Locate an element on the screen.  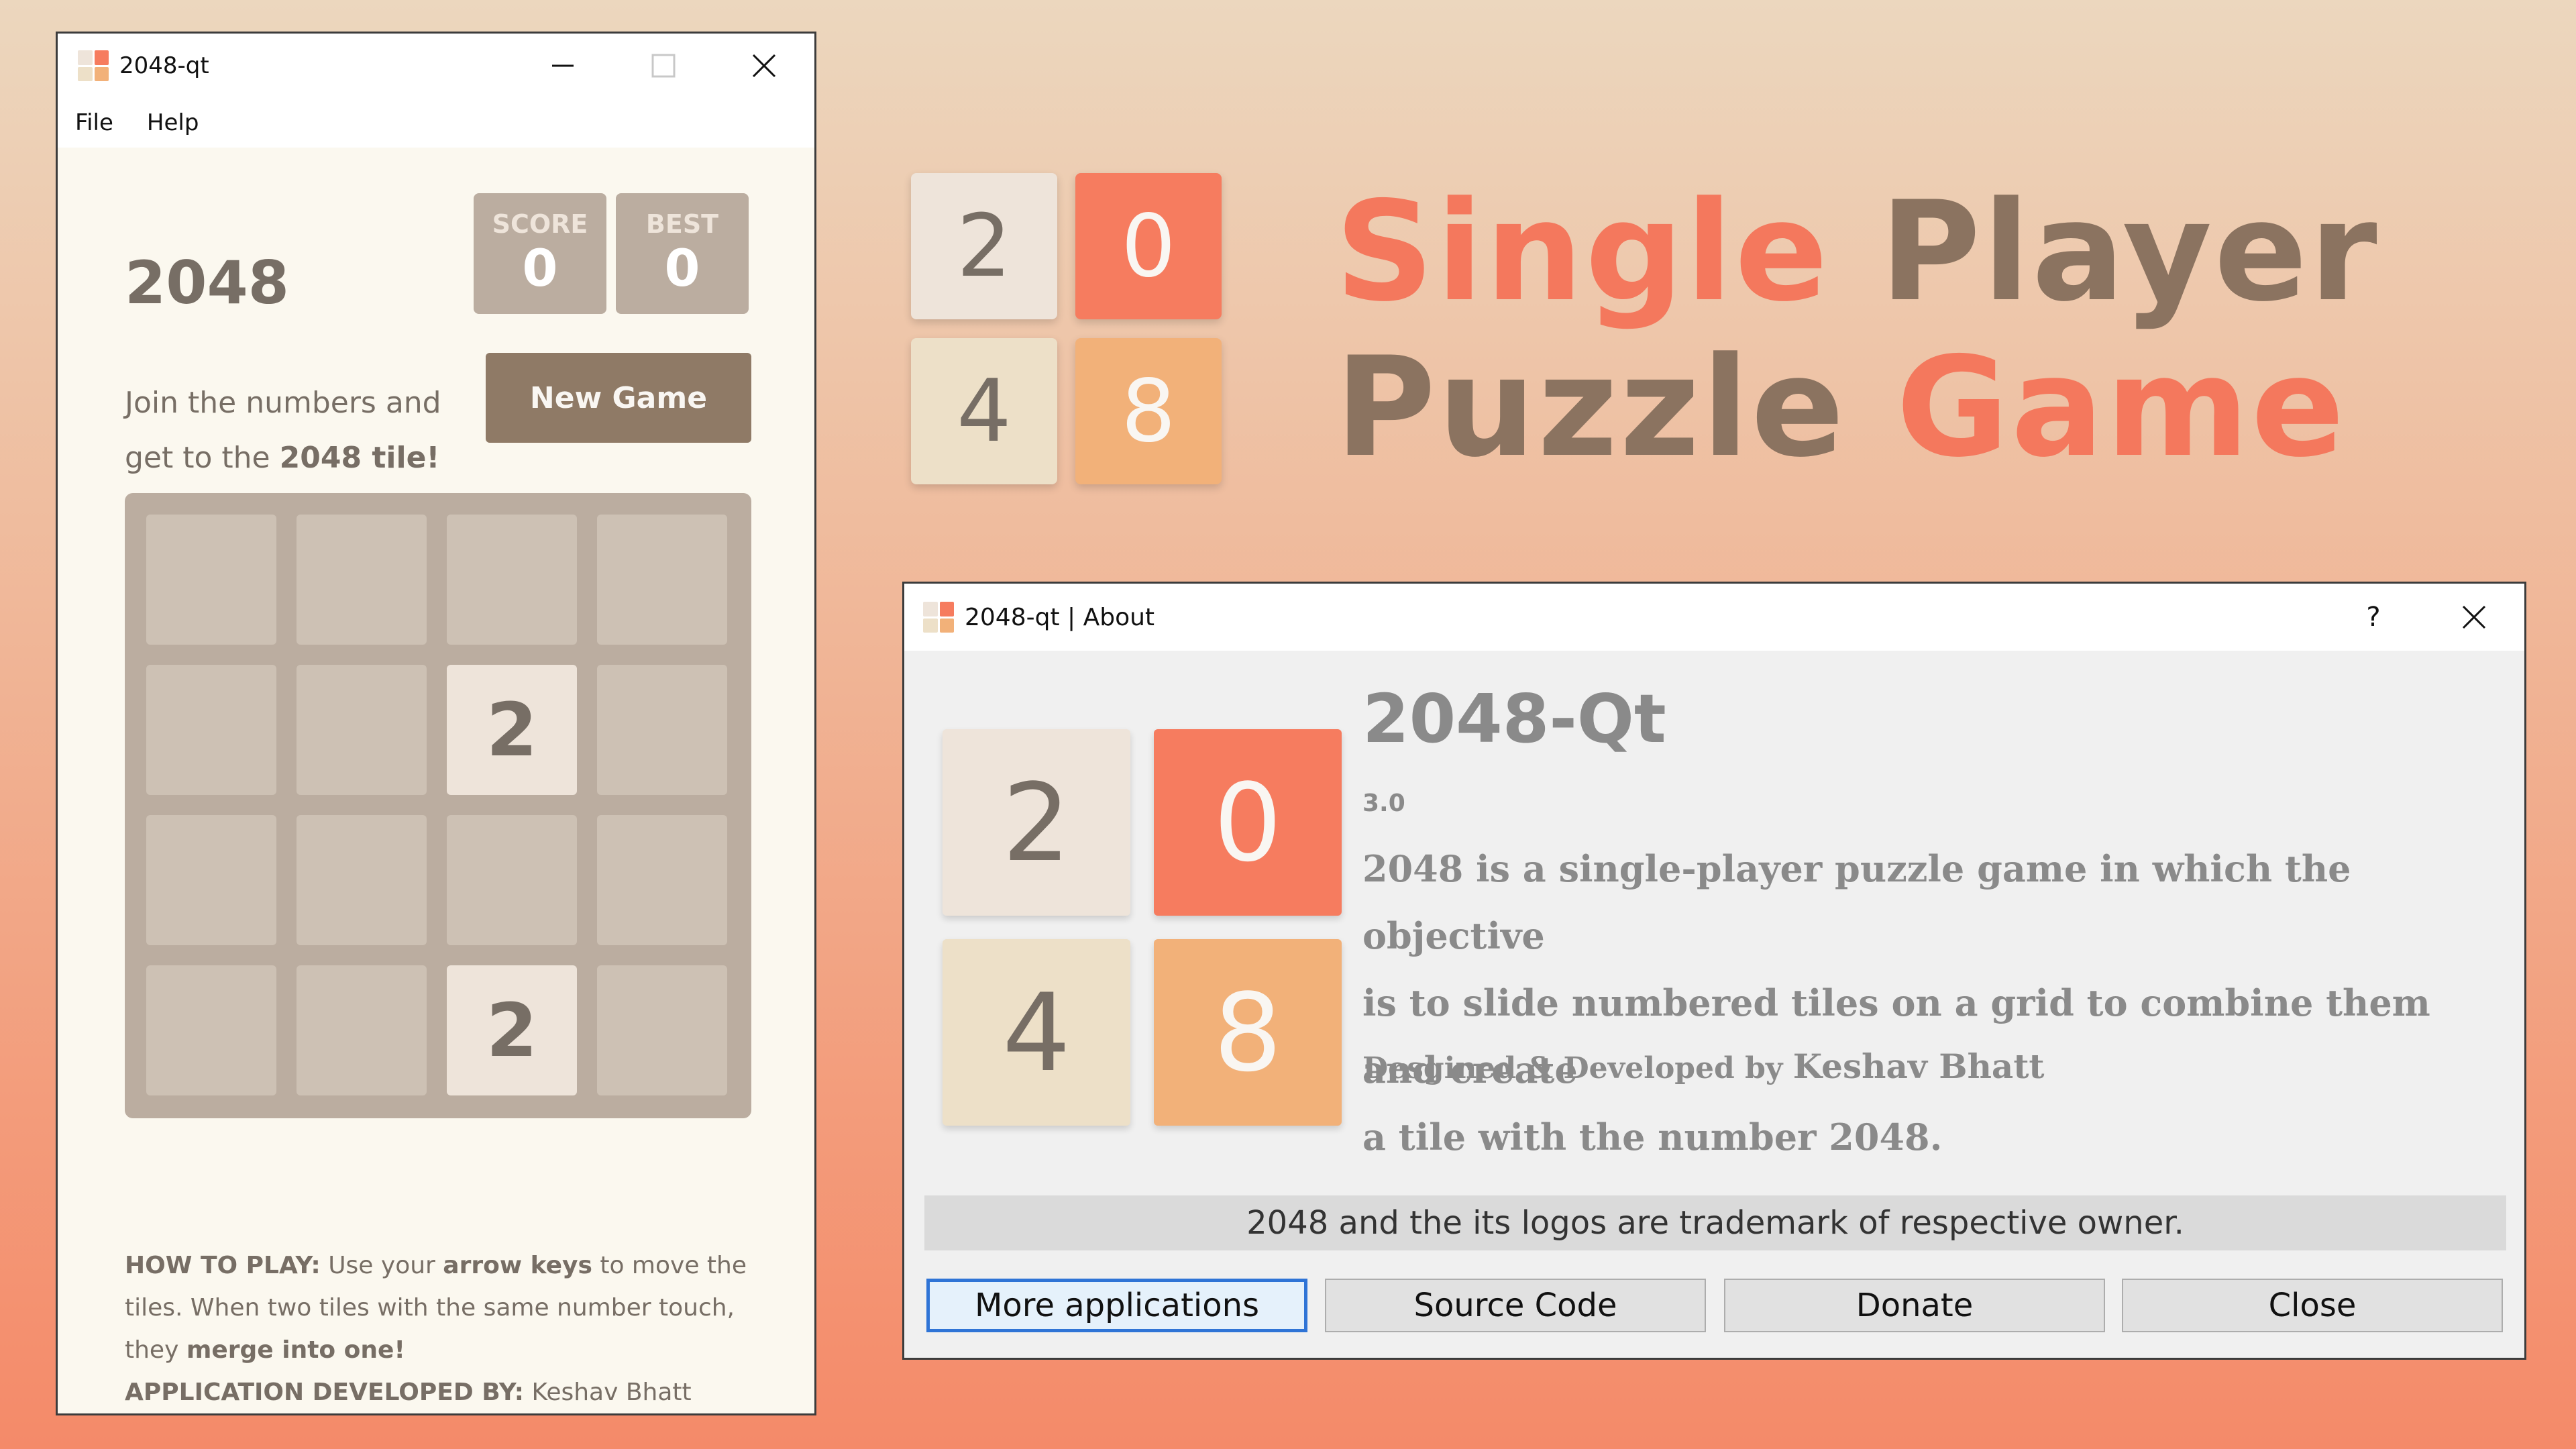
headline-word-single: Single is located at coordinates (1582, 252).